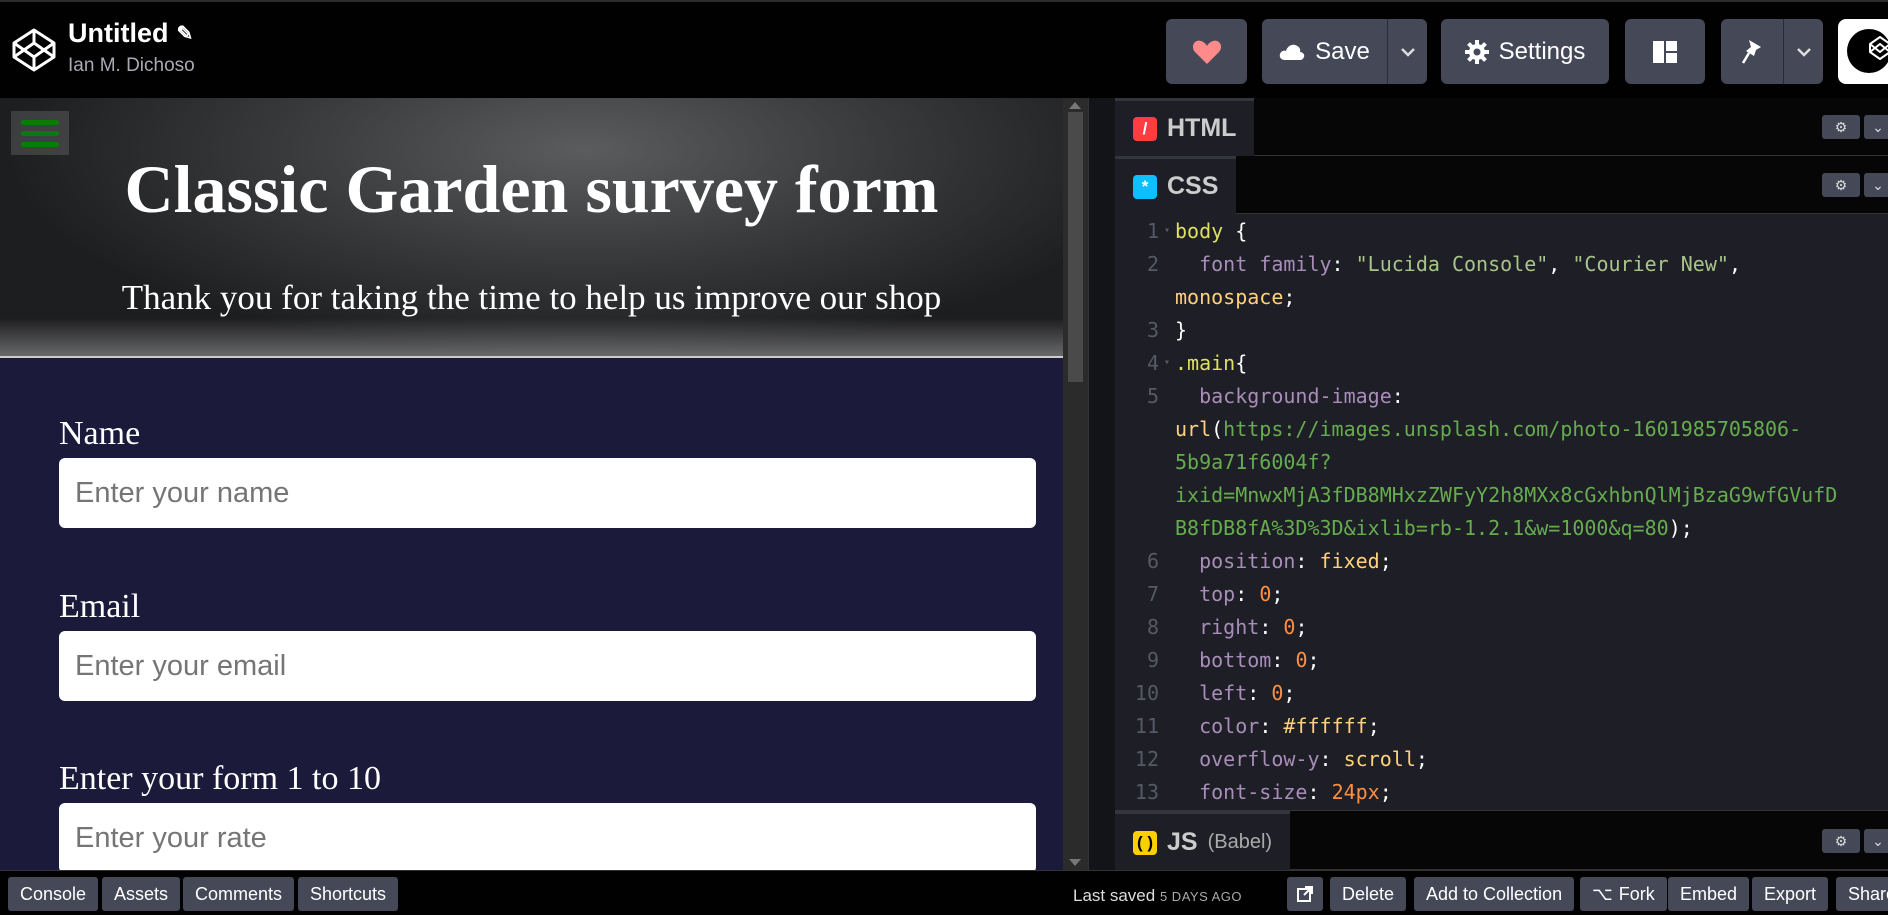 This screenshot has height=915, width=1888. I want to click on export-button: Export, so click(1790, 894).